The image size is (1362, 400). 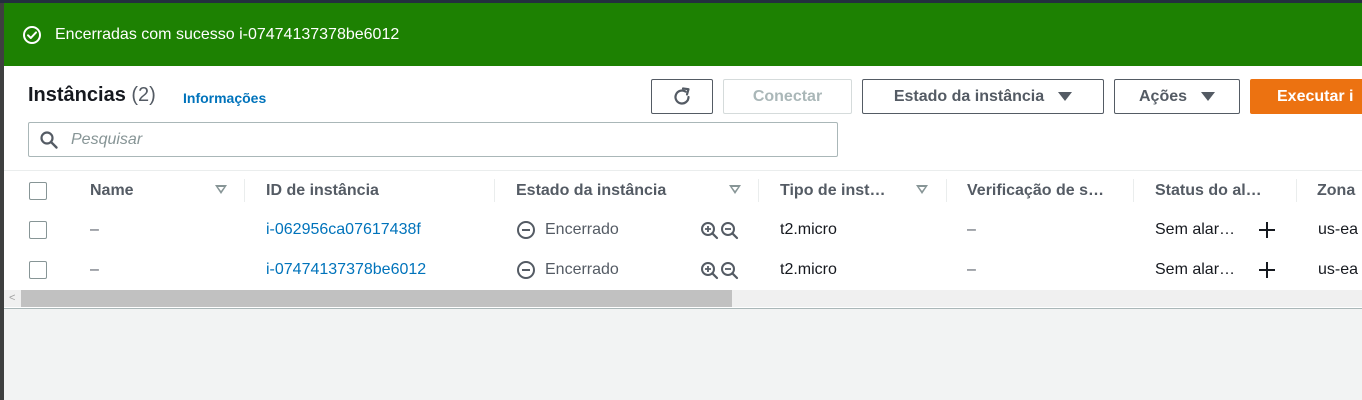 What do you see at coordinates (12, 298) in the screenshot?
I see `scroll-left-arrow-icon: <` at bounding box center [12, 298].